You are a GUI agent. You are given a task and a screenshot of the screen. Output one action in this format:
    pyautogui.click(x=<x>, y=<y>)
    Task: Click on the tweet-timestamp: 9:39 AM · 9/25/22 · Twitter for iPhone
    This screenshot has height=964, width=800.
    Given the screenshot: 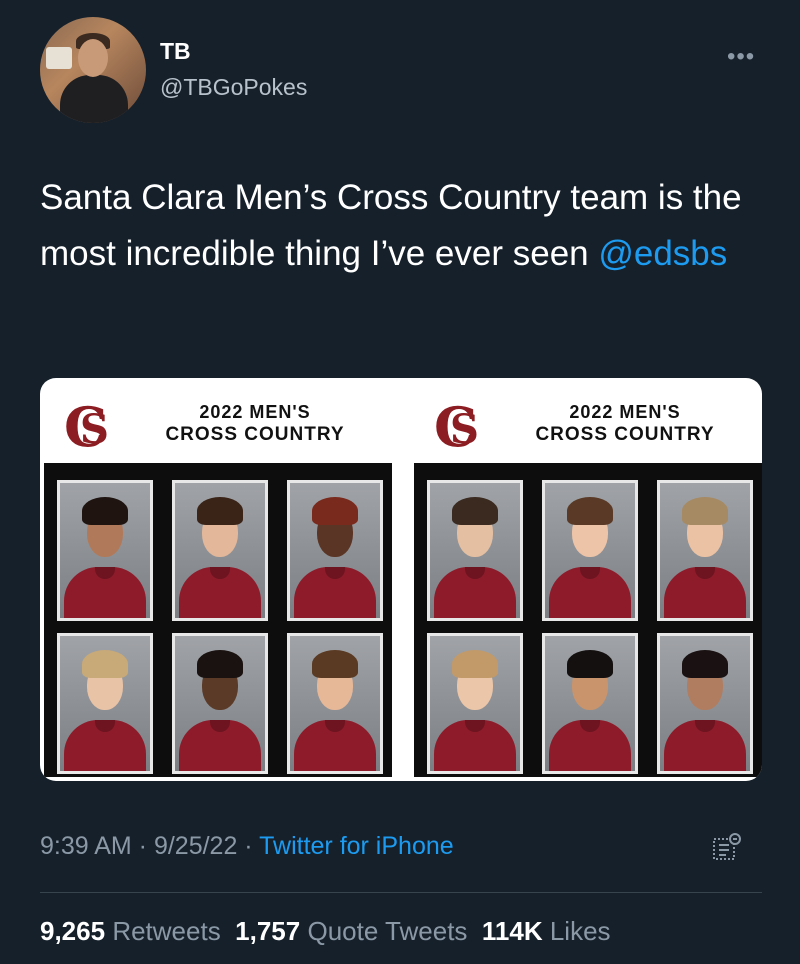 What is the action you would take?
    pyautogui.click(x=247, y=846)
    